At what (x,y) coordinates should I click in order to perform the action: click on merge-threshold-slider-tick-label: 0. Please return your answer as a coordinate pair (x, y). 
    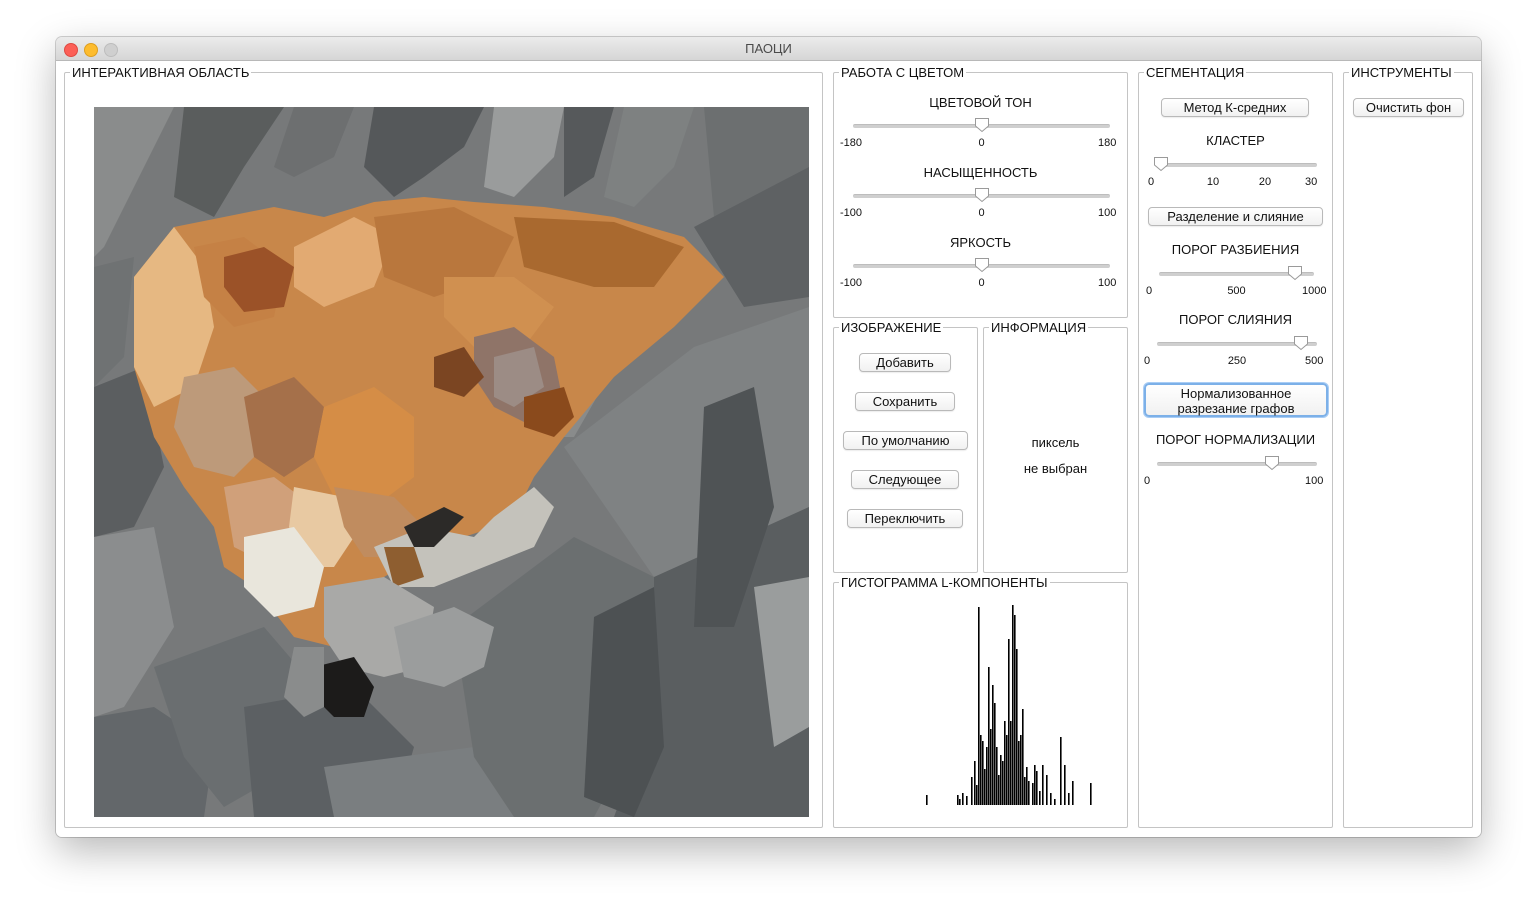
    Looking at the image, I should click on (1147, 361).